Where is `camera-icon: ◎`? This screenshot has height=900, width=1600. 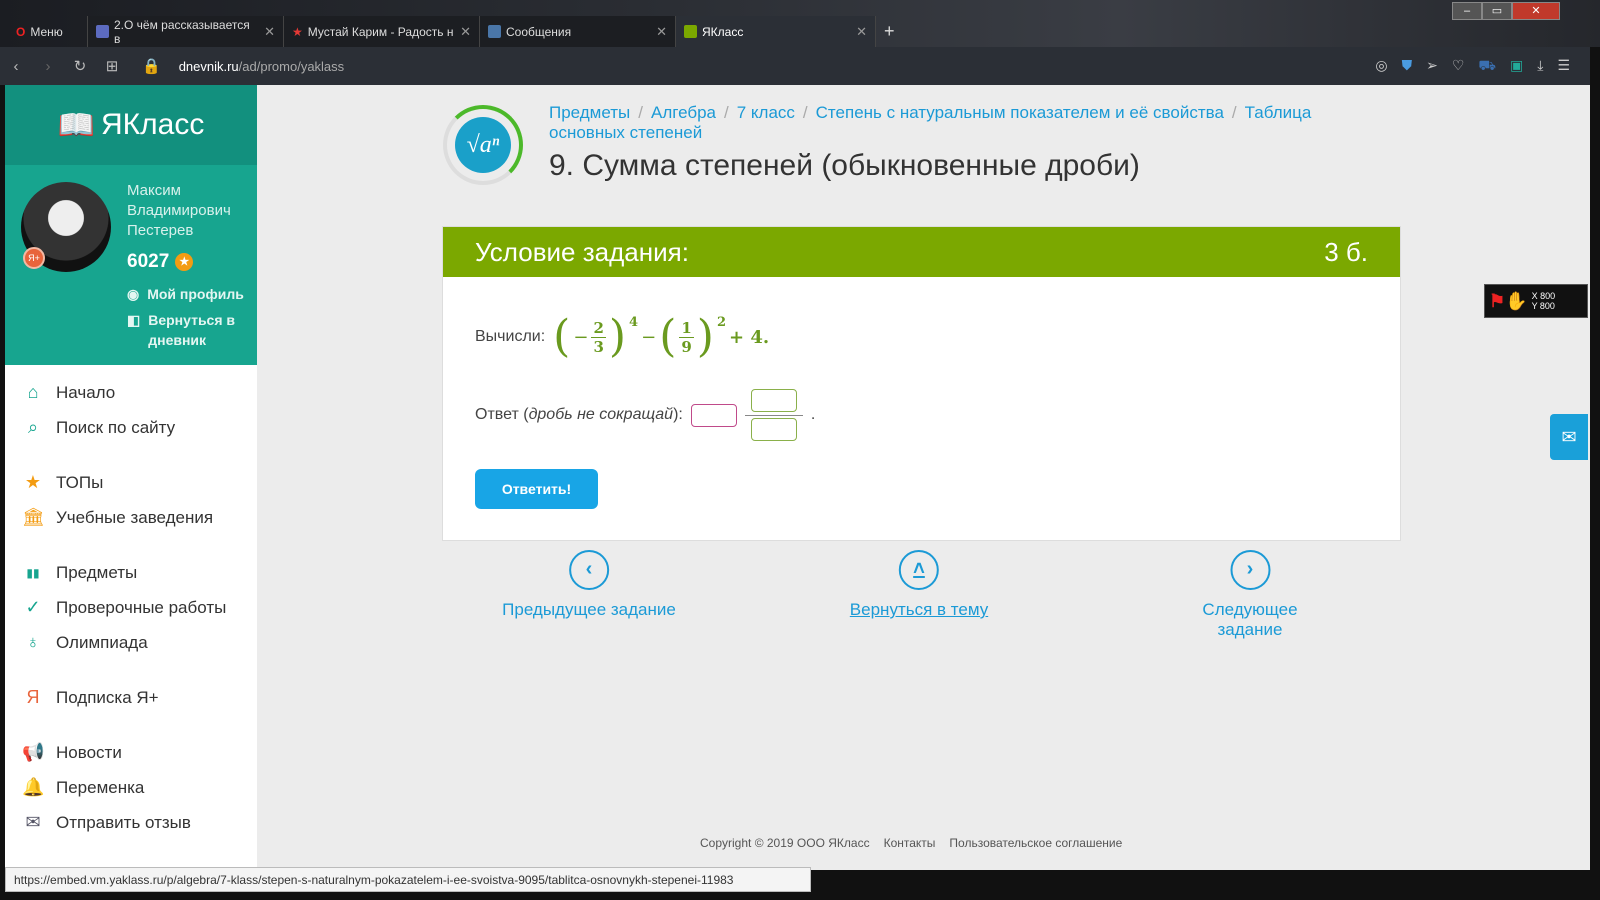 camera-icon: ◎ is located at coordinates (1381, 66).